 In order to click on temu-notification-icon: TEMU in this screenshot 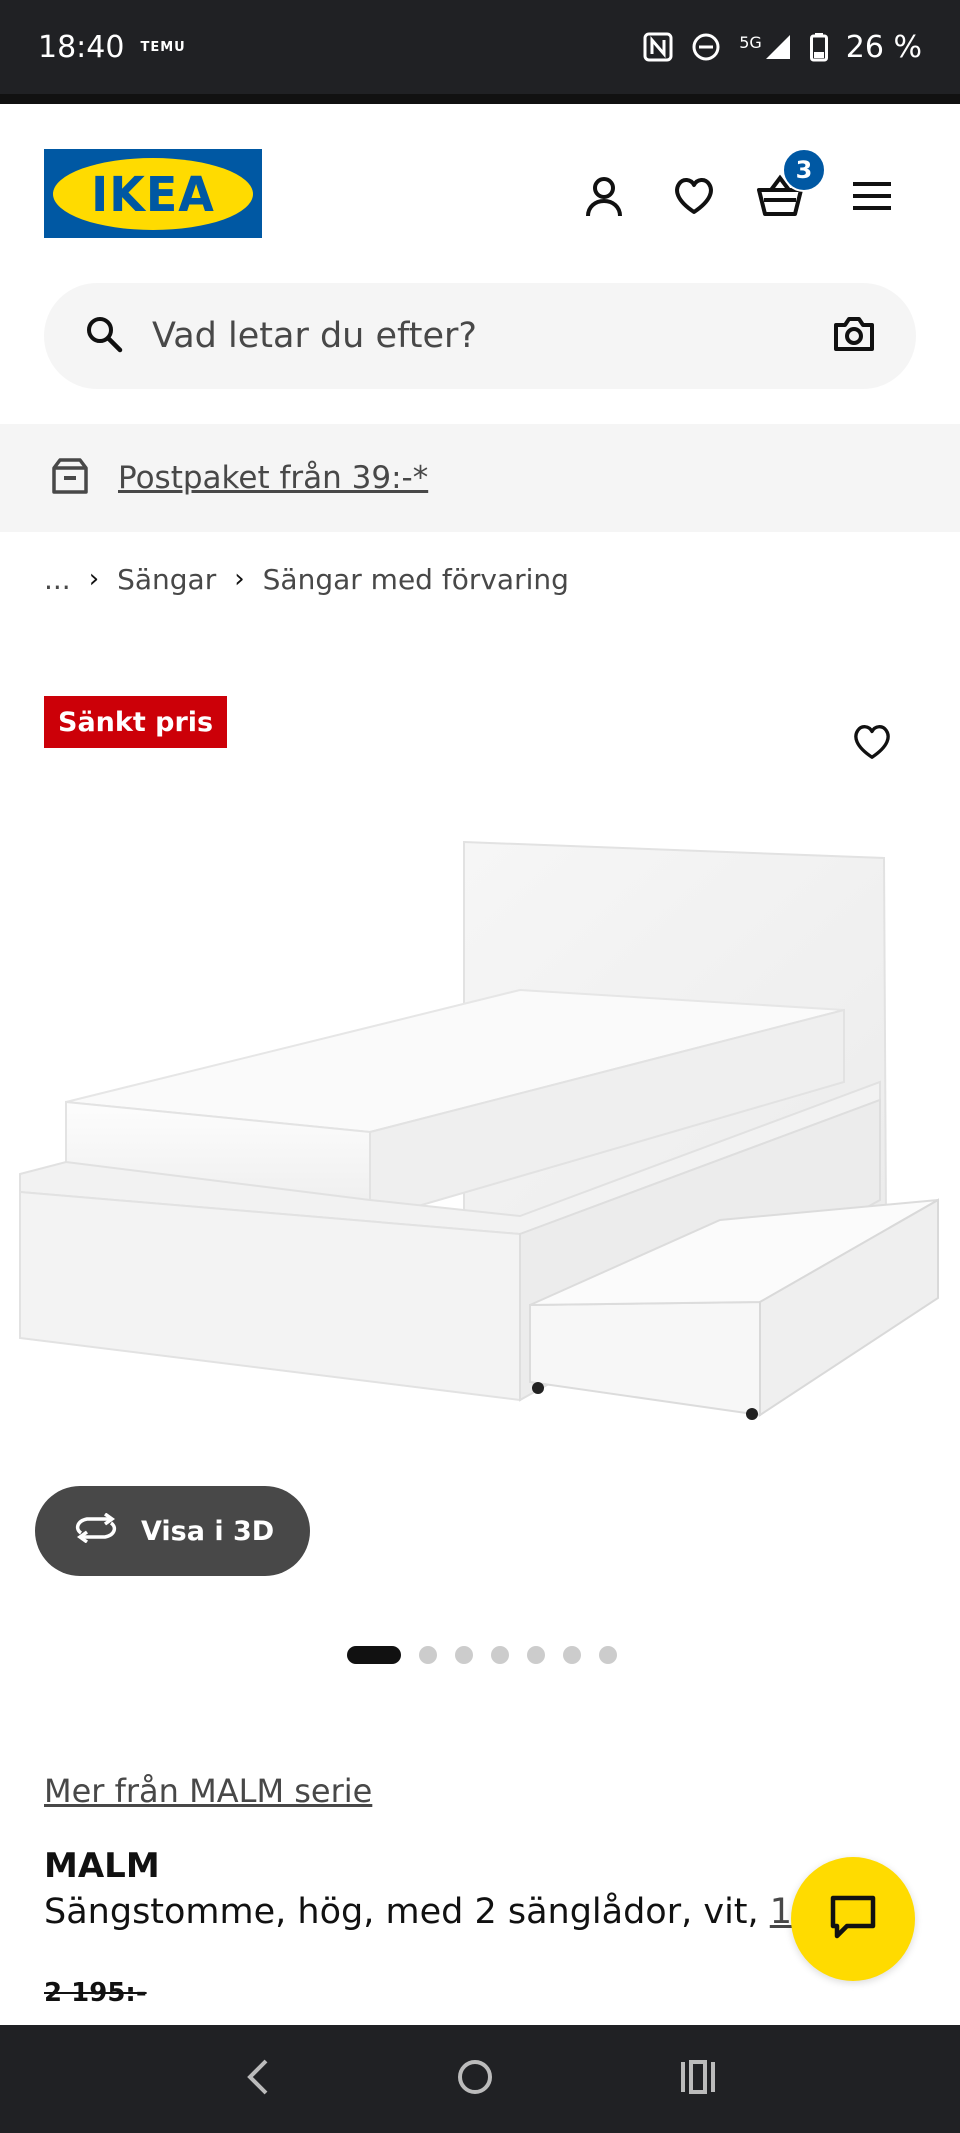, I will do `click(163, 47)`.